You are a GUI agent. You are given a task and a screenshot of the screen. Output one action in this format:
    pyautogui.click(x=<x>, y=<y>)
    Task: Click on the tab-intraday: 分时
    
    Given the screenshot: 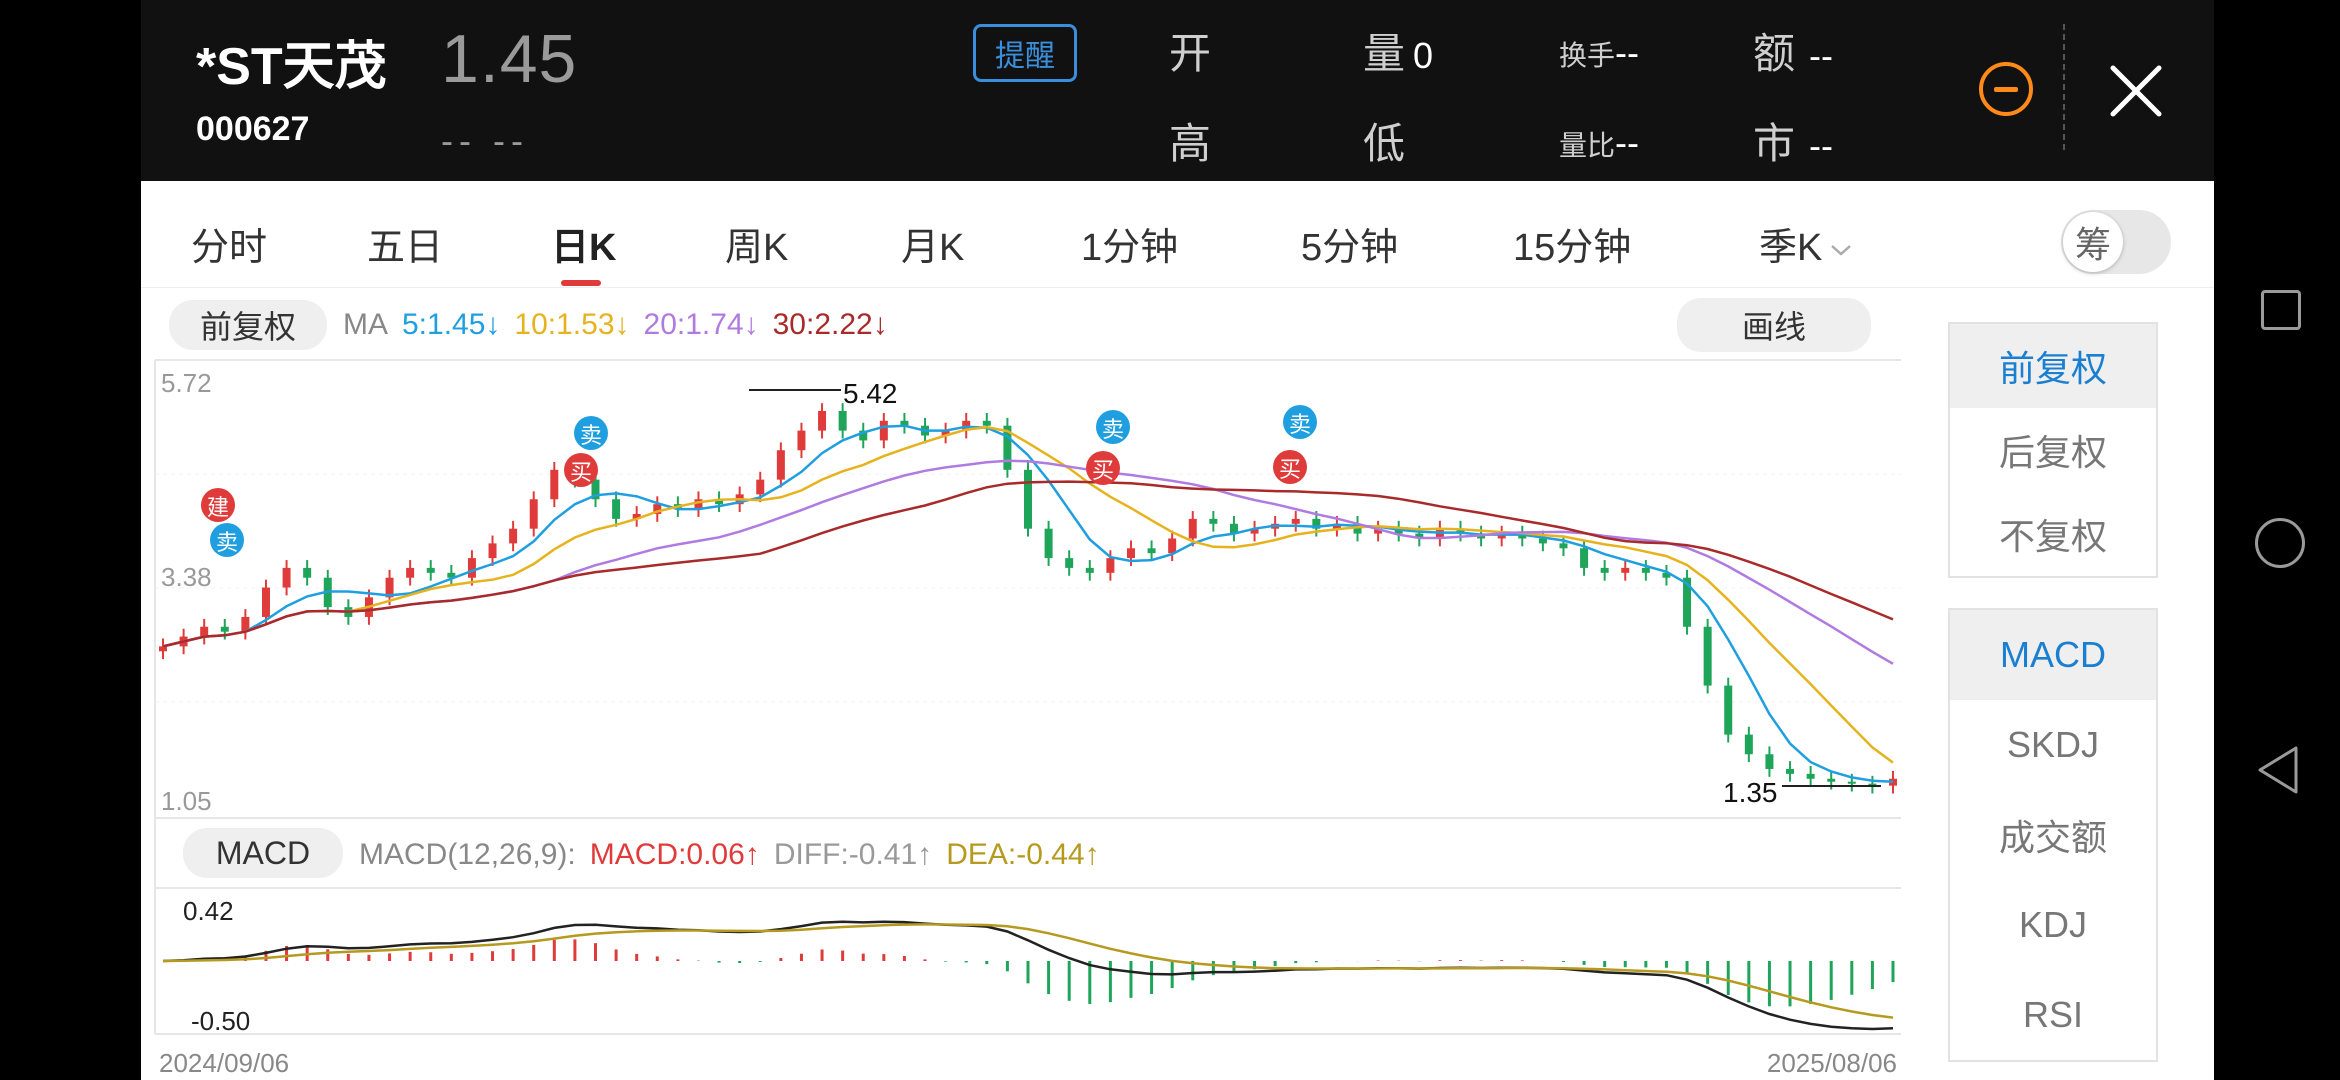 What is the action you would take?
    pyautogui.click(x=229, y=243)
    